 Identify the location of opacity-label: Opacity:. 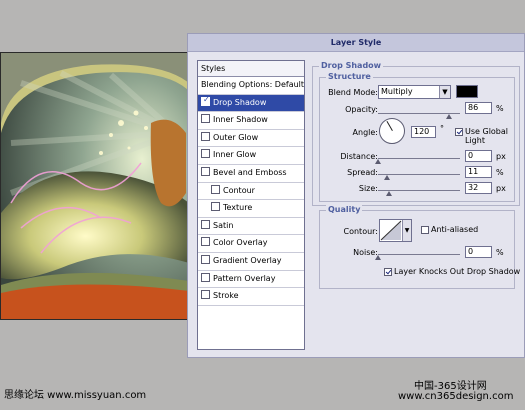
(361, 109).